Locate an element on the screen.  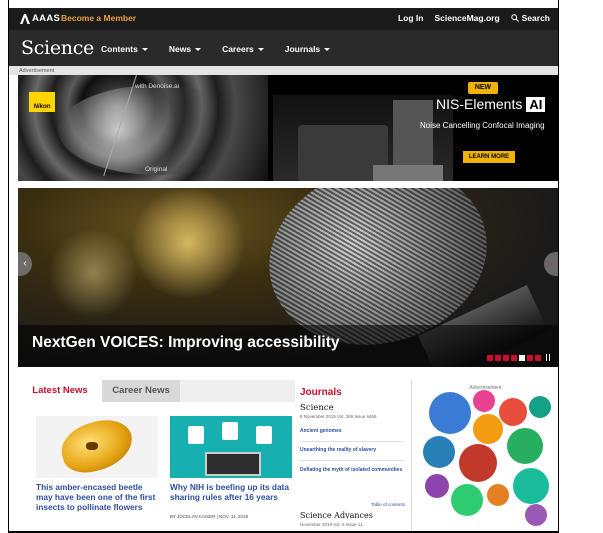
nav-news-label: News is located at coordinates (180, 49).